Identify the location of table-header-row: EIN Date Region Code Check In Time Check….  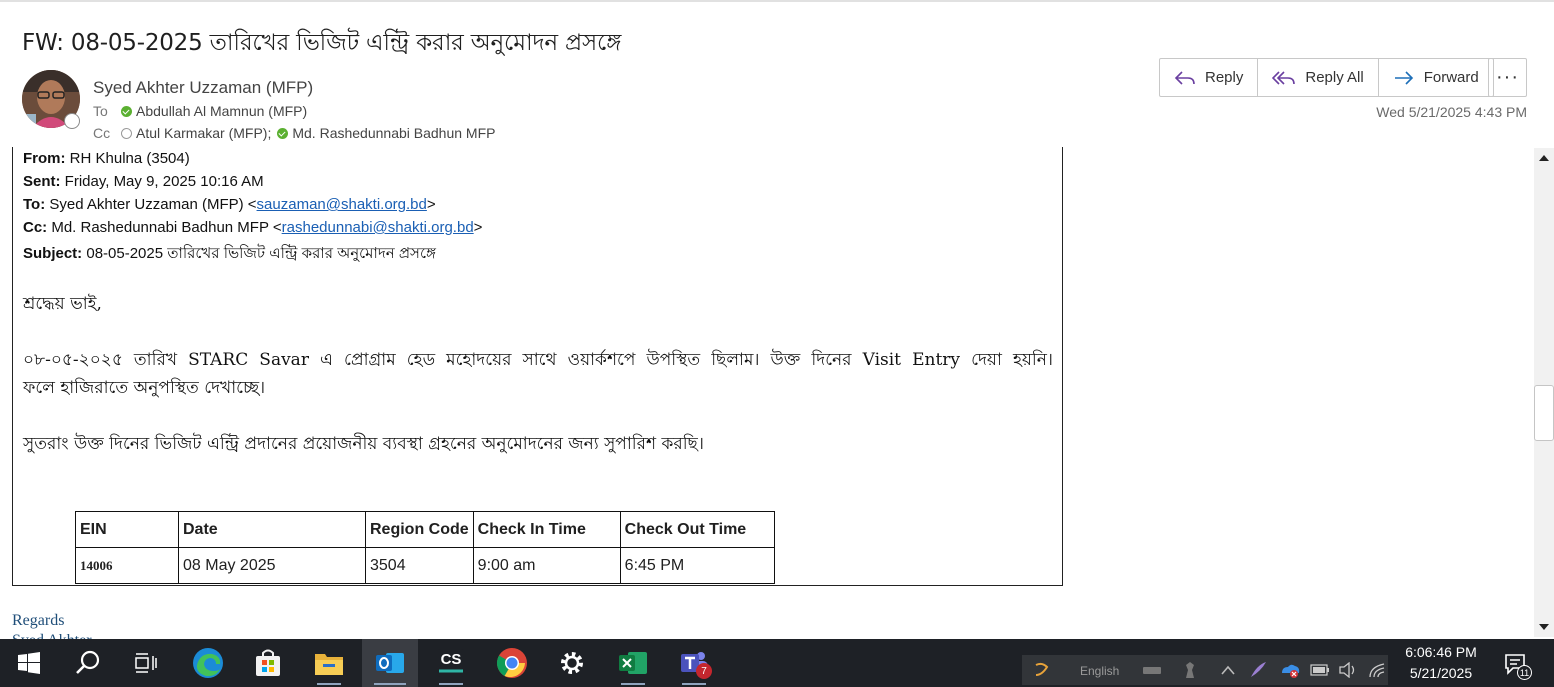
(425, 529).